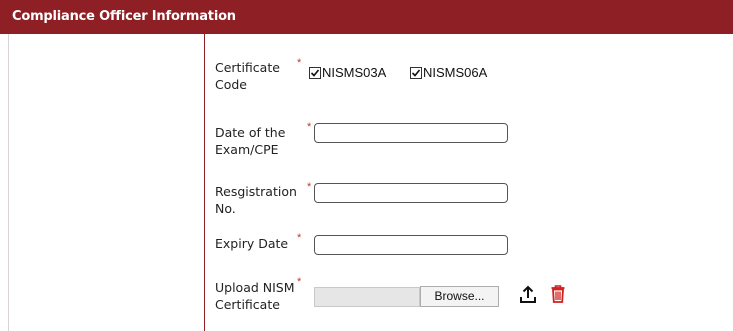 This screenshot has width=733, height=331. I want to click on exam-date-input, so click(411, 133).